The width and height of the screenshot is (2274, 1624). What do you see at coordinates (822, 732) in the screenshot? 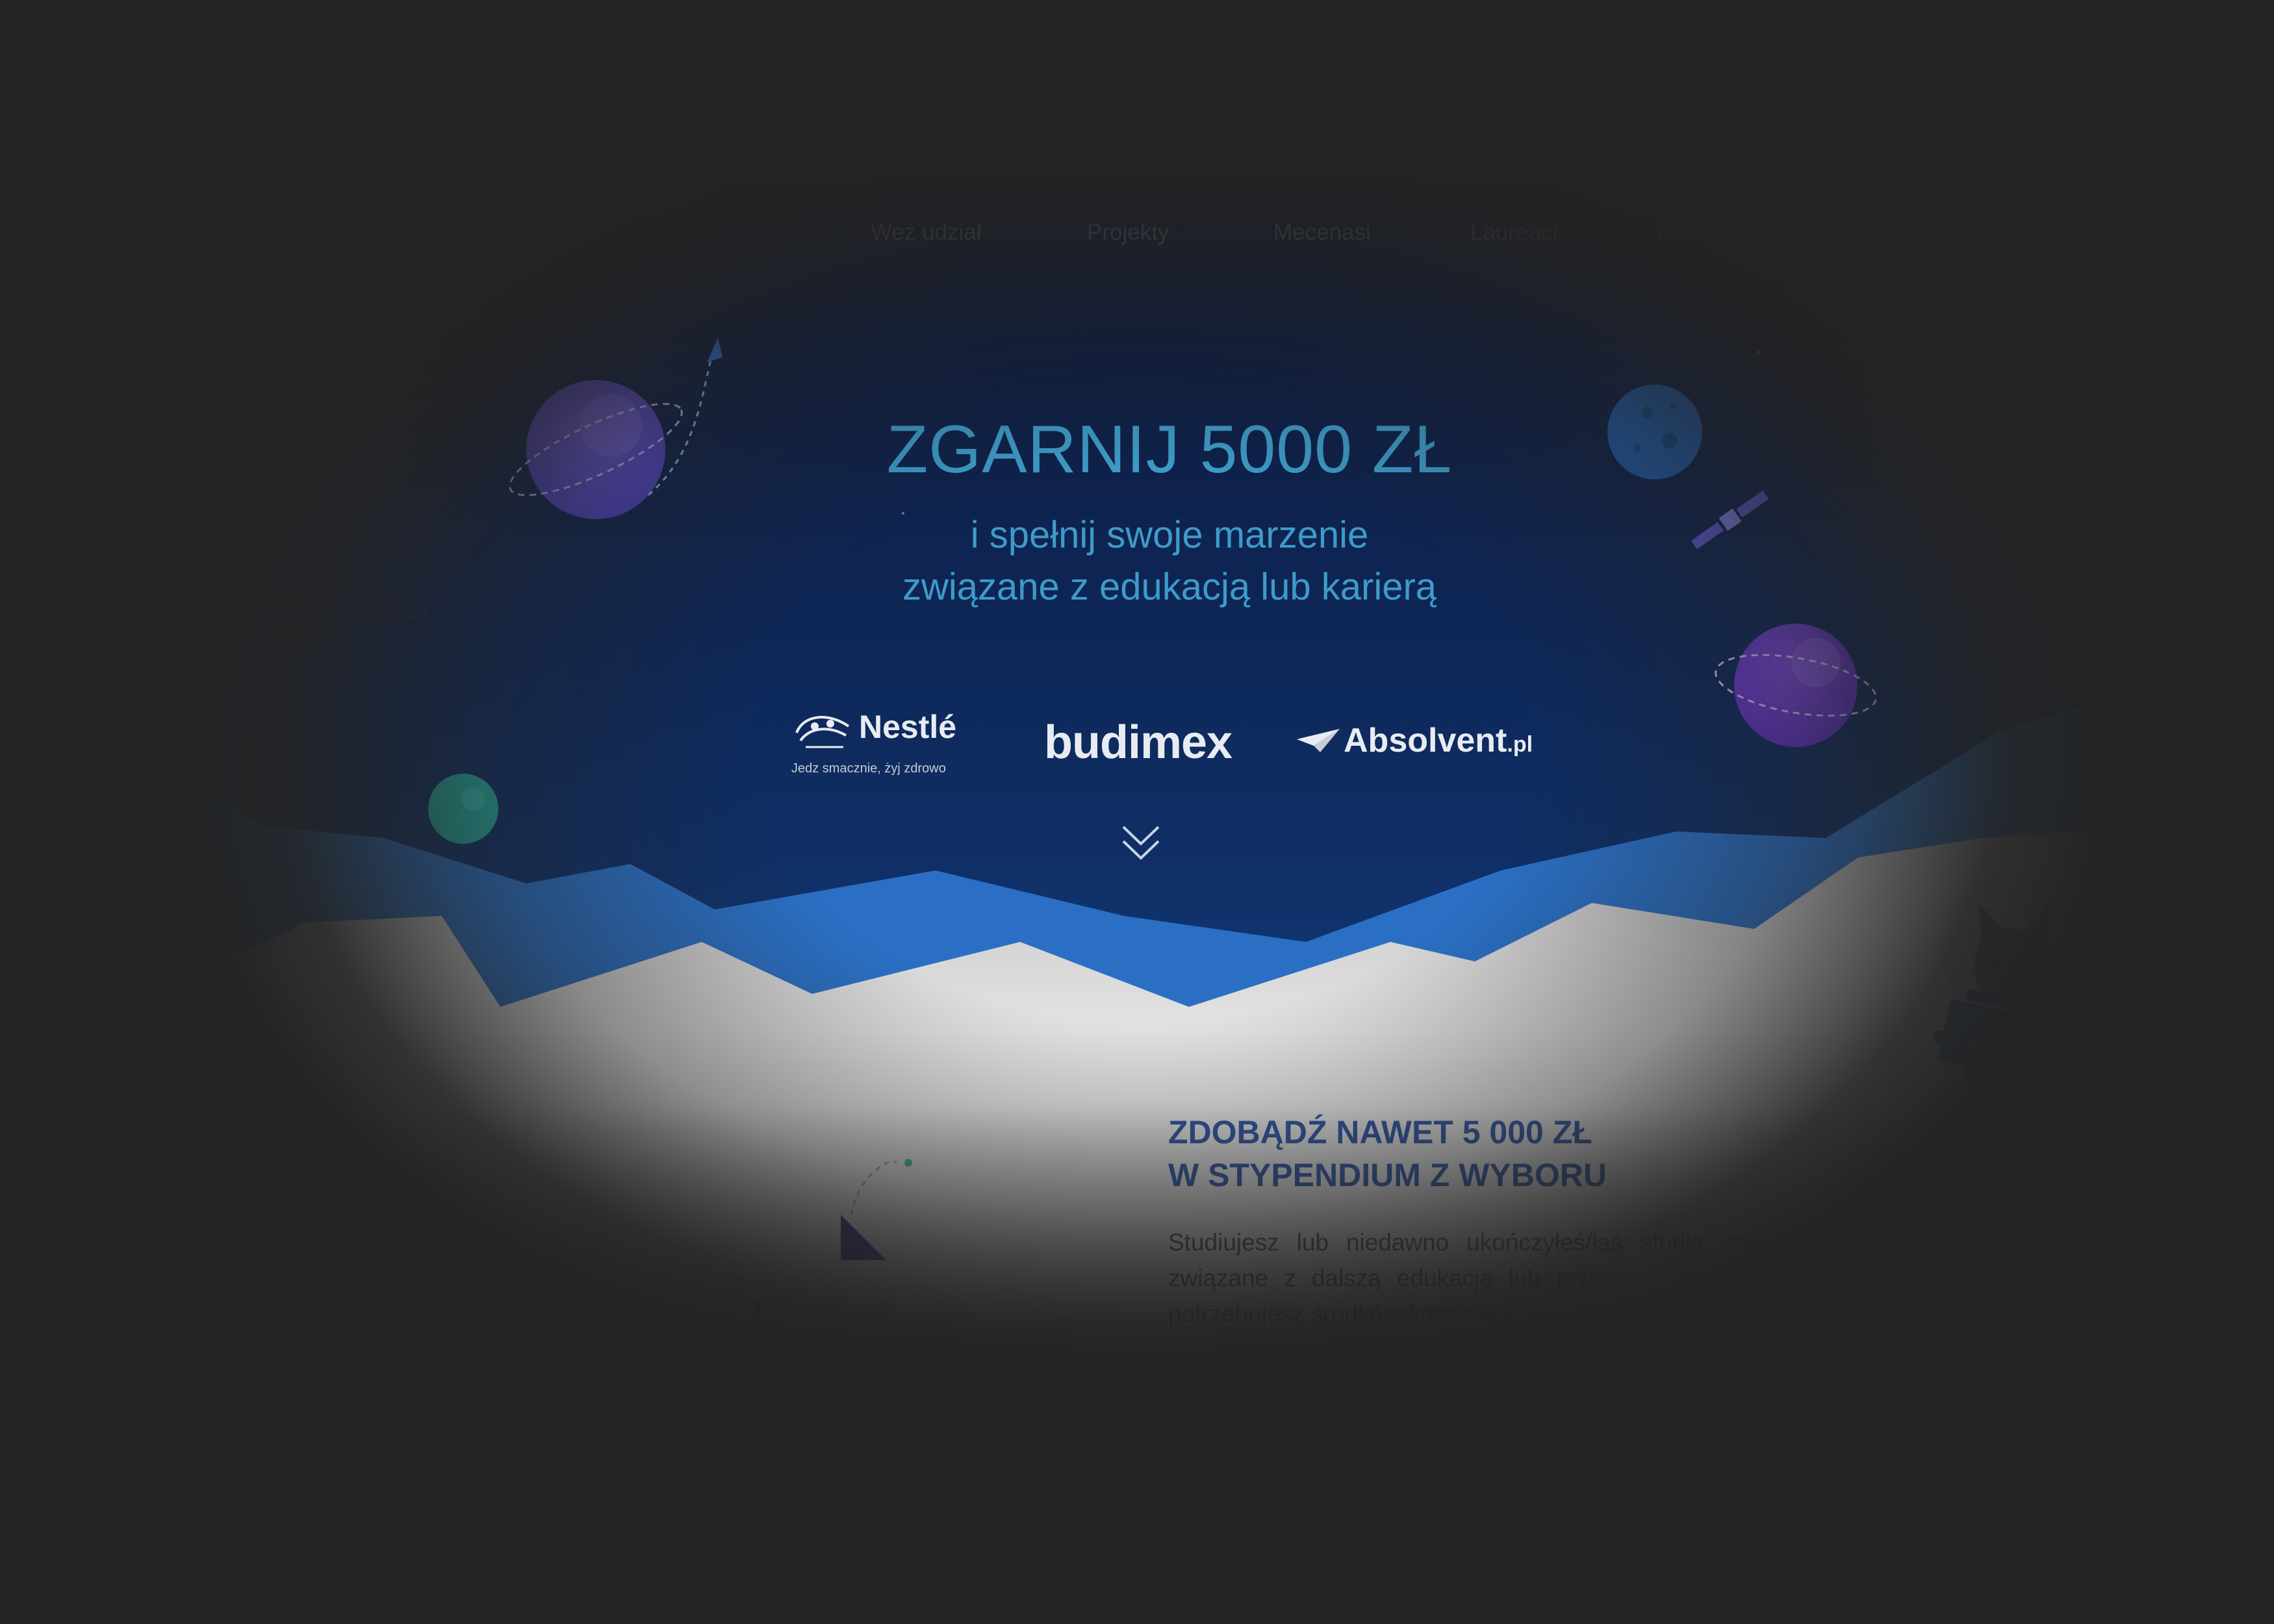
I see `nestle-nest-icon` at bounding box center [822, 732].